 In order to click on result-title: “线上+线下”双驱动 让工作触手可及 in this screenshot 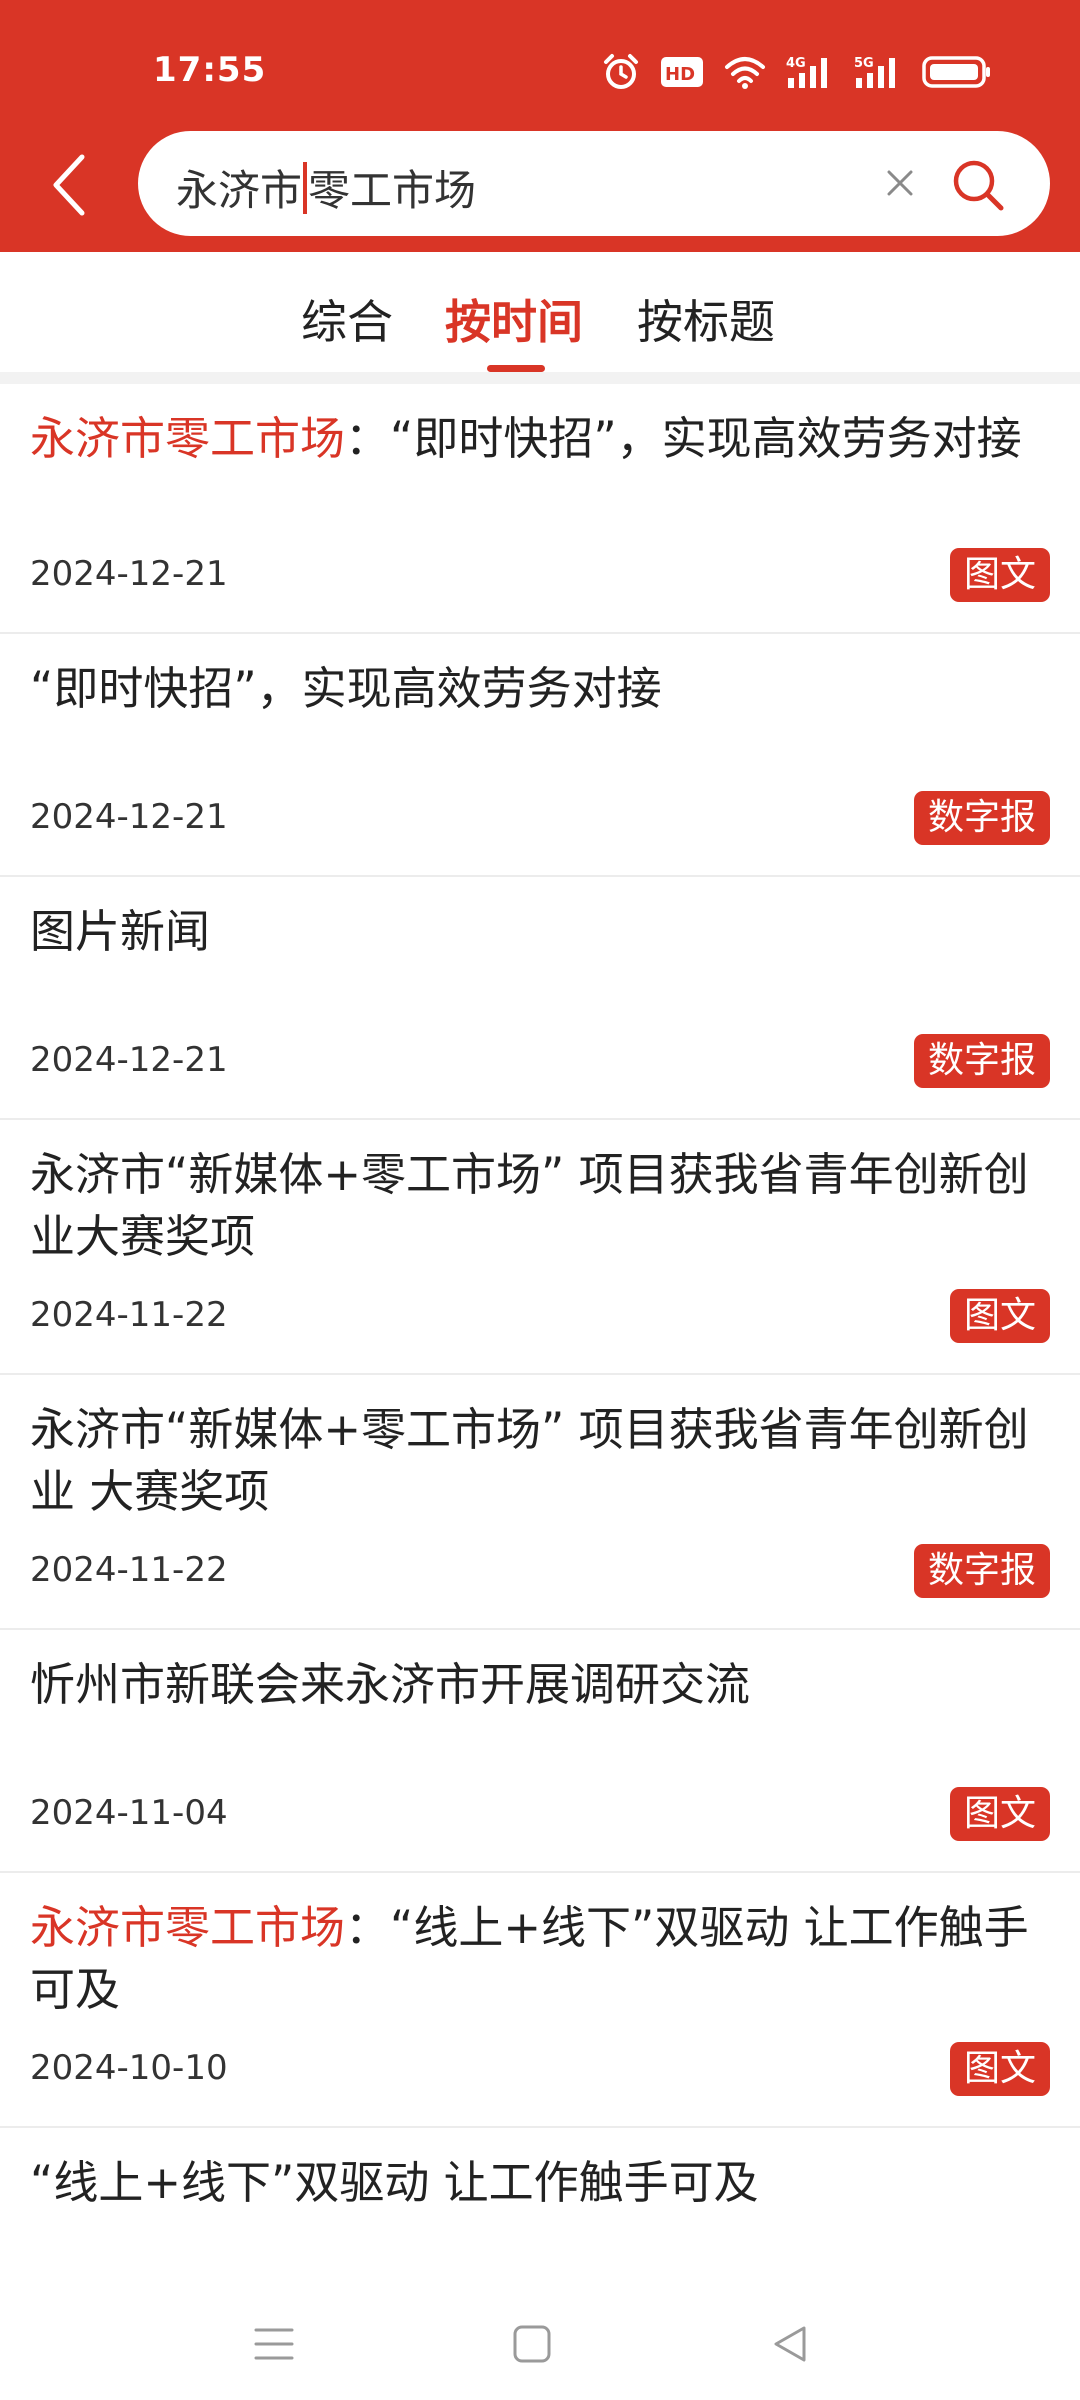, I will do `click(535, 2183)`.